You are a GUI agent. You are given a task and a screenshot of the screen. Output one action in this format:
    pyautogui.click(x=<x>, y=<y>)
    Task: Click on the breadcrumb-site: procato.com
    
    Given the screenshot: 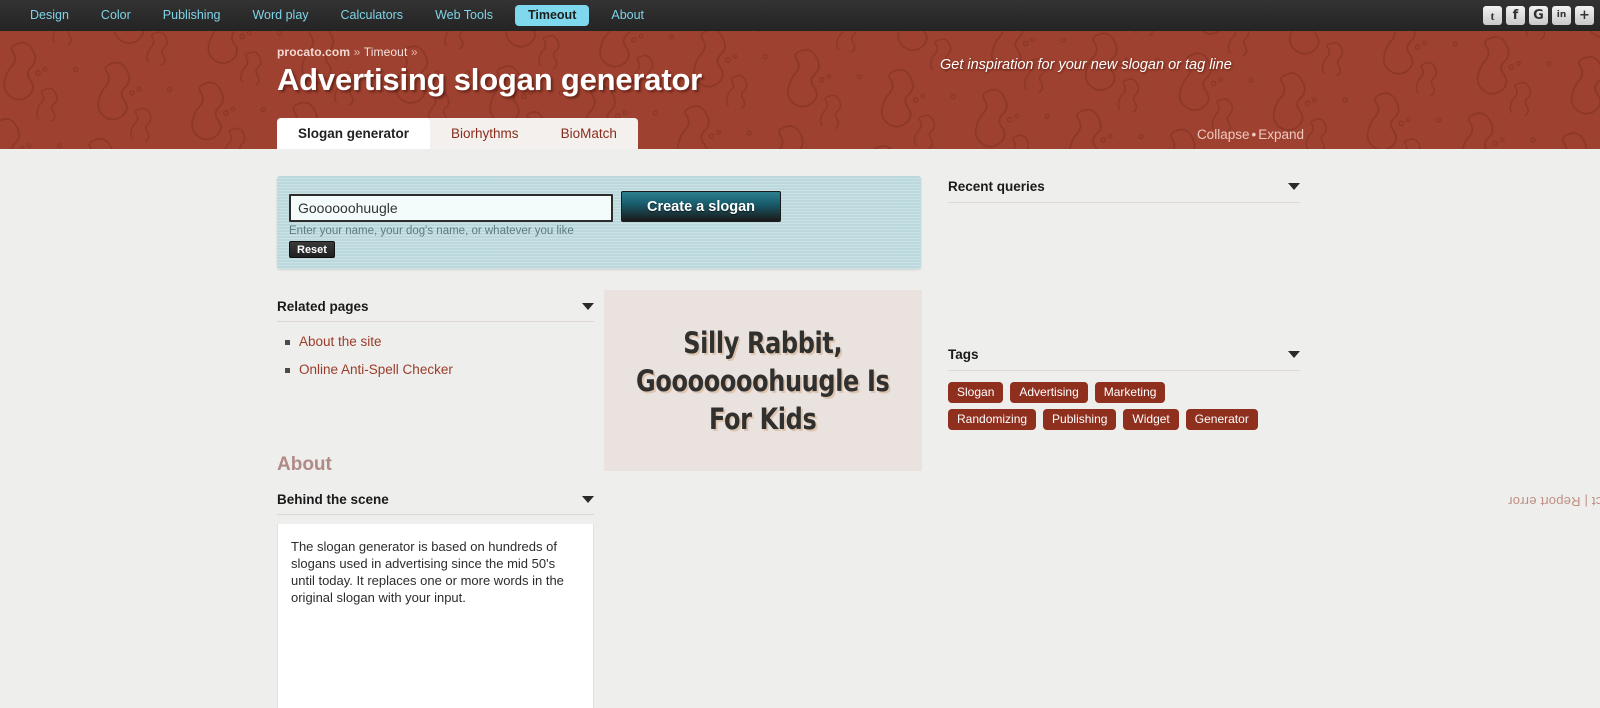 What is the action you would take?
    pyautogui.click(x=313, y=52)
    